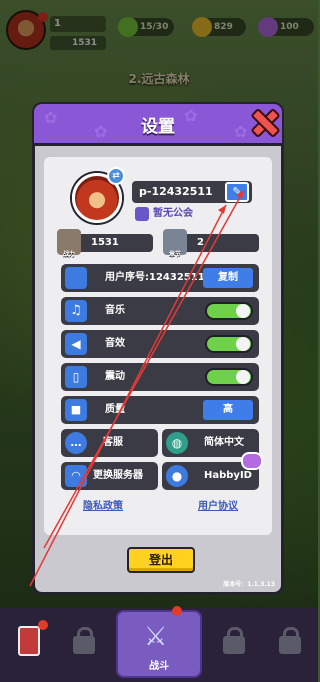 The image size is (320, 682). Describe the element at coordinates (228, 410) in the screenshot. I see `quality-select: 高` at that location.